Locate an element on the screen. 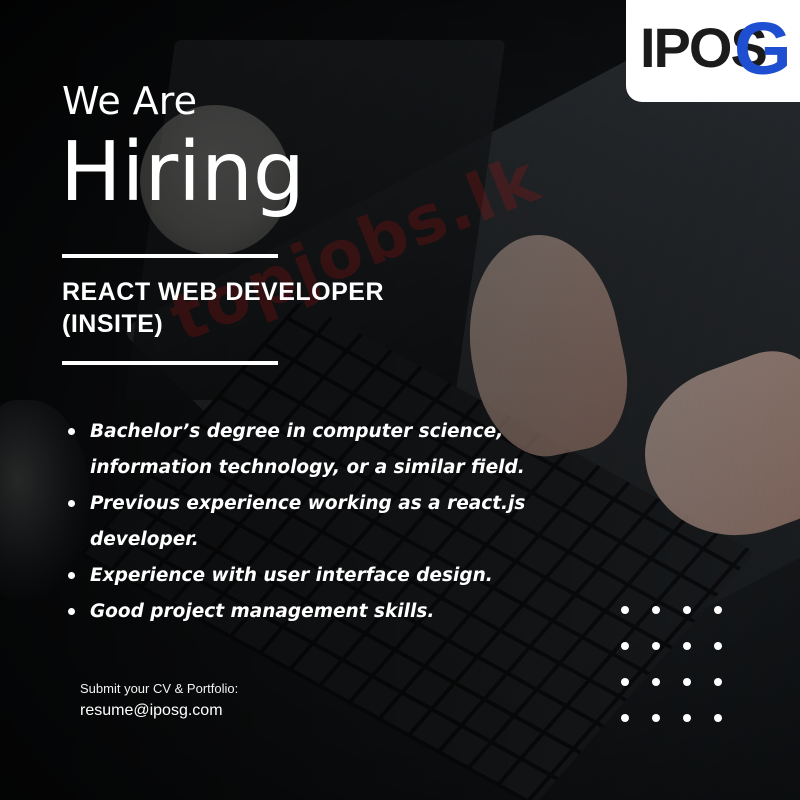 This screenshot has height=800, width=800. divider-top is located at coordinates (170, 256).